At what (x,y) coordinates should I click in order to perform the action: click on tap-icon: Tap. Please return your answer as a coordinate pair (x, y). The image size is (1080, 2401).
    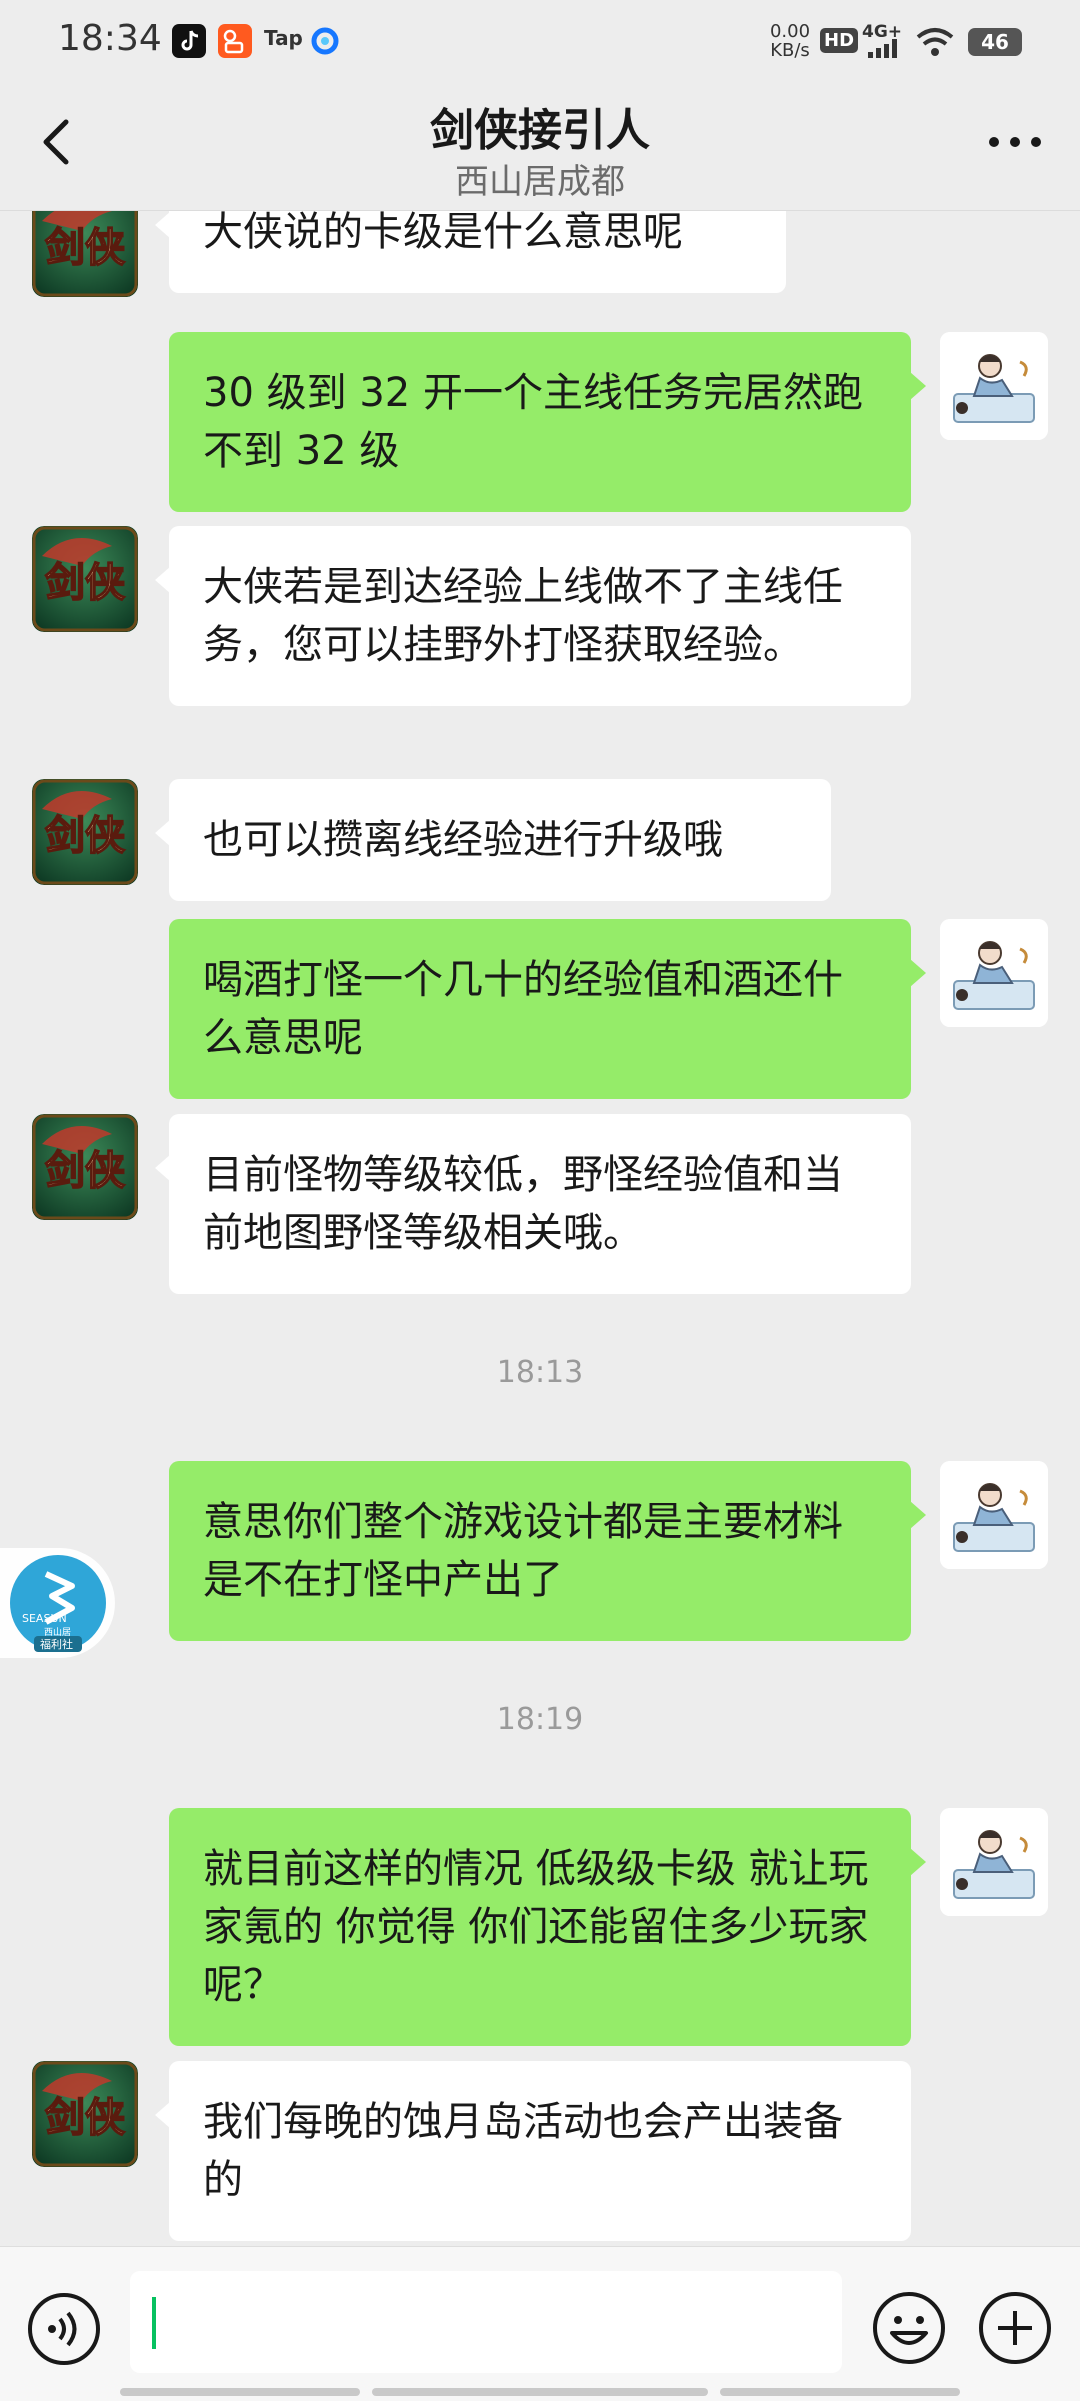
    Looking at the image, I should click on (283, 38).